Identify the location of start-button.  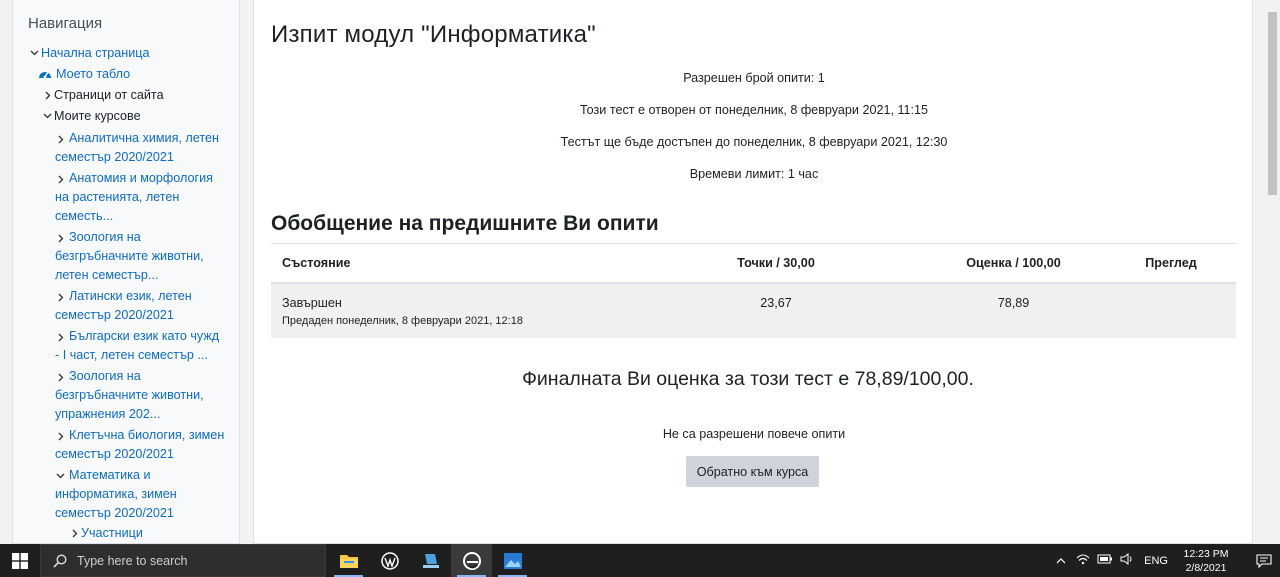
(20, 560).